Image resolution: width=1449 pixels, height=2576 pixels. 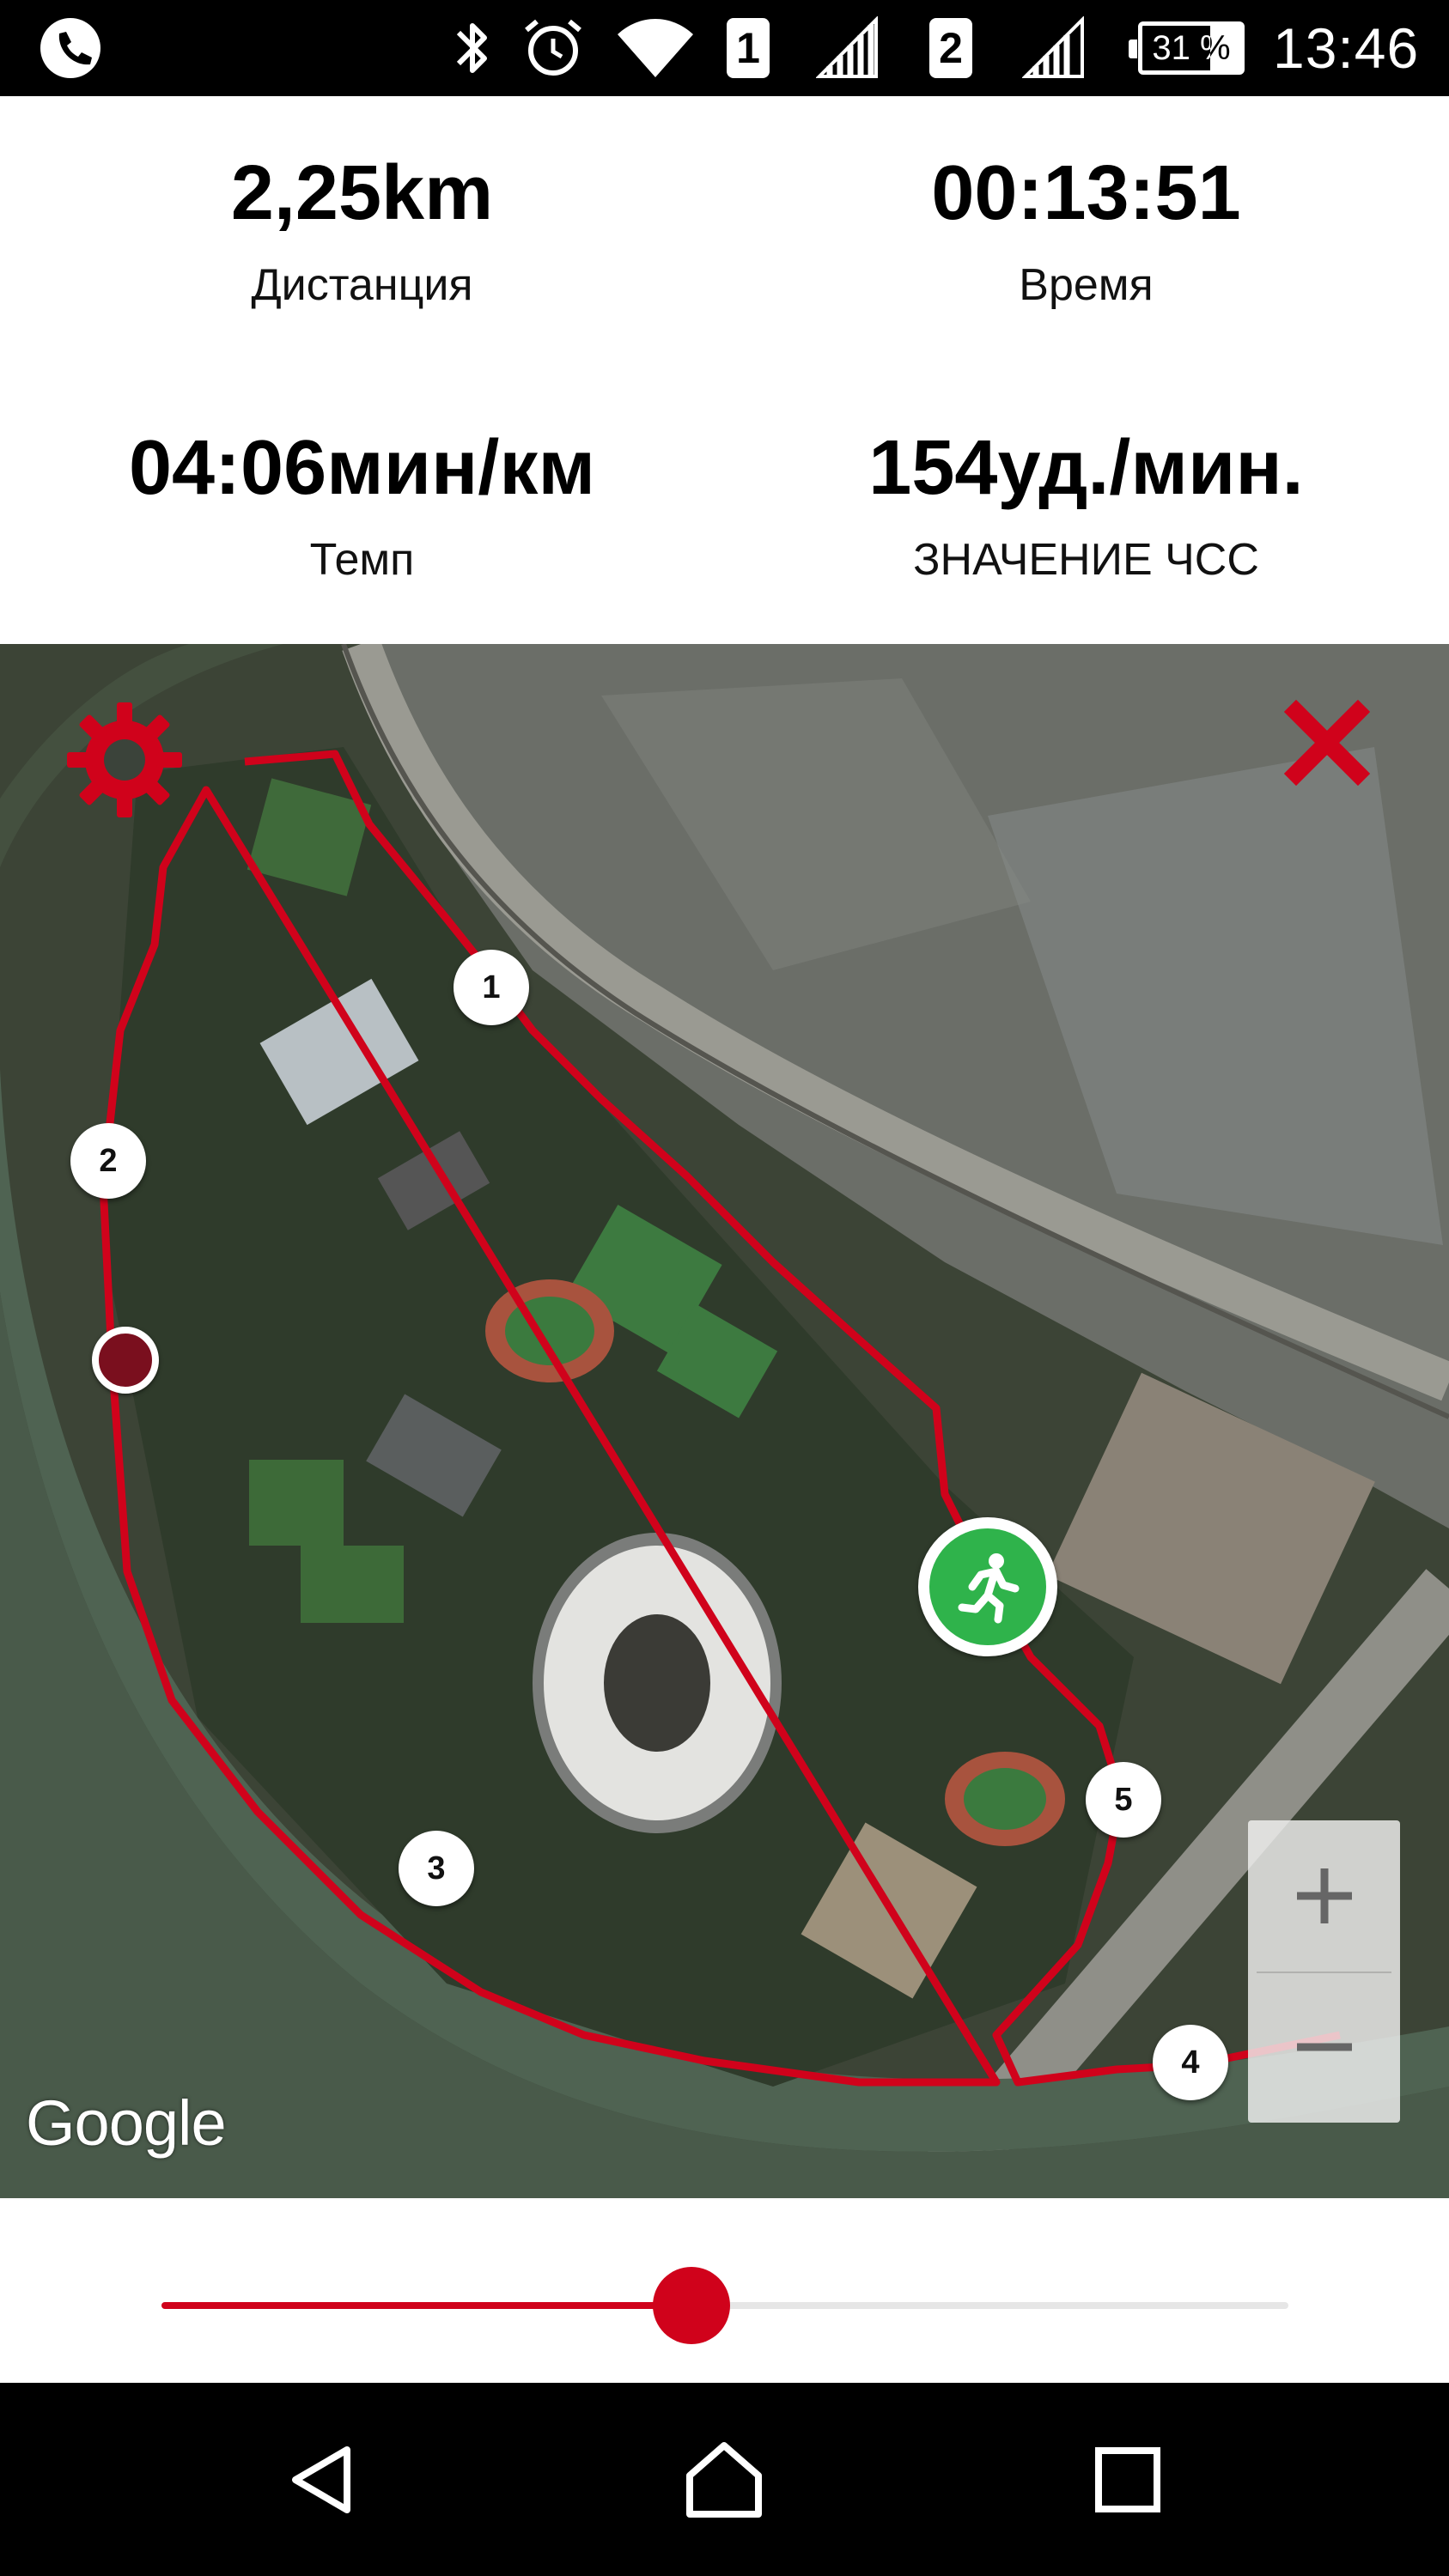 What do you see at coordinates (848, 48) in the screenshot?
I see `signal-icon` at bounding box center [848, 48].